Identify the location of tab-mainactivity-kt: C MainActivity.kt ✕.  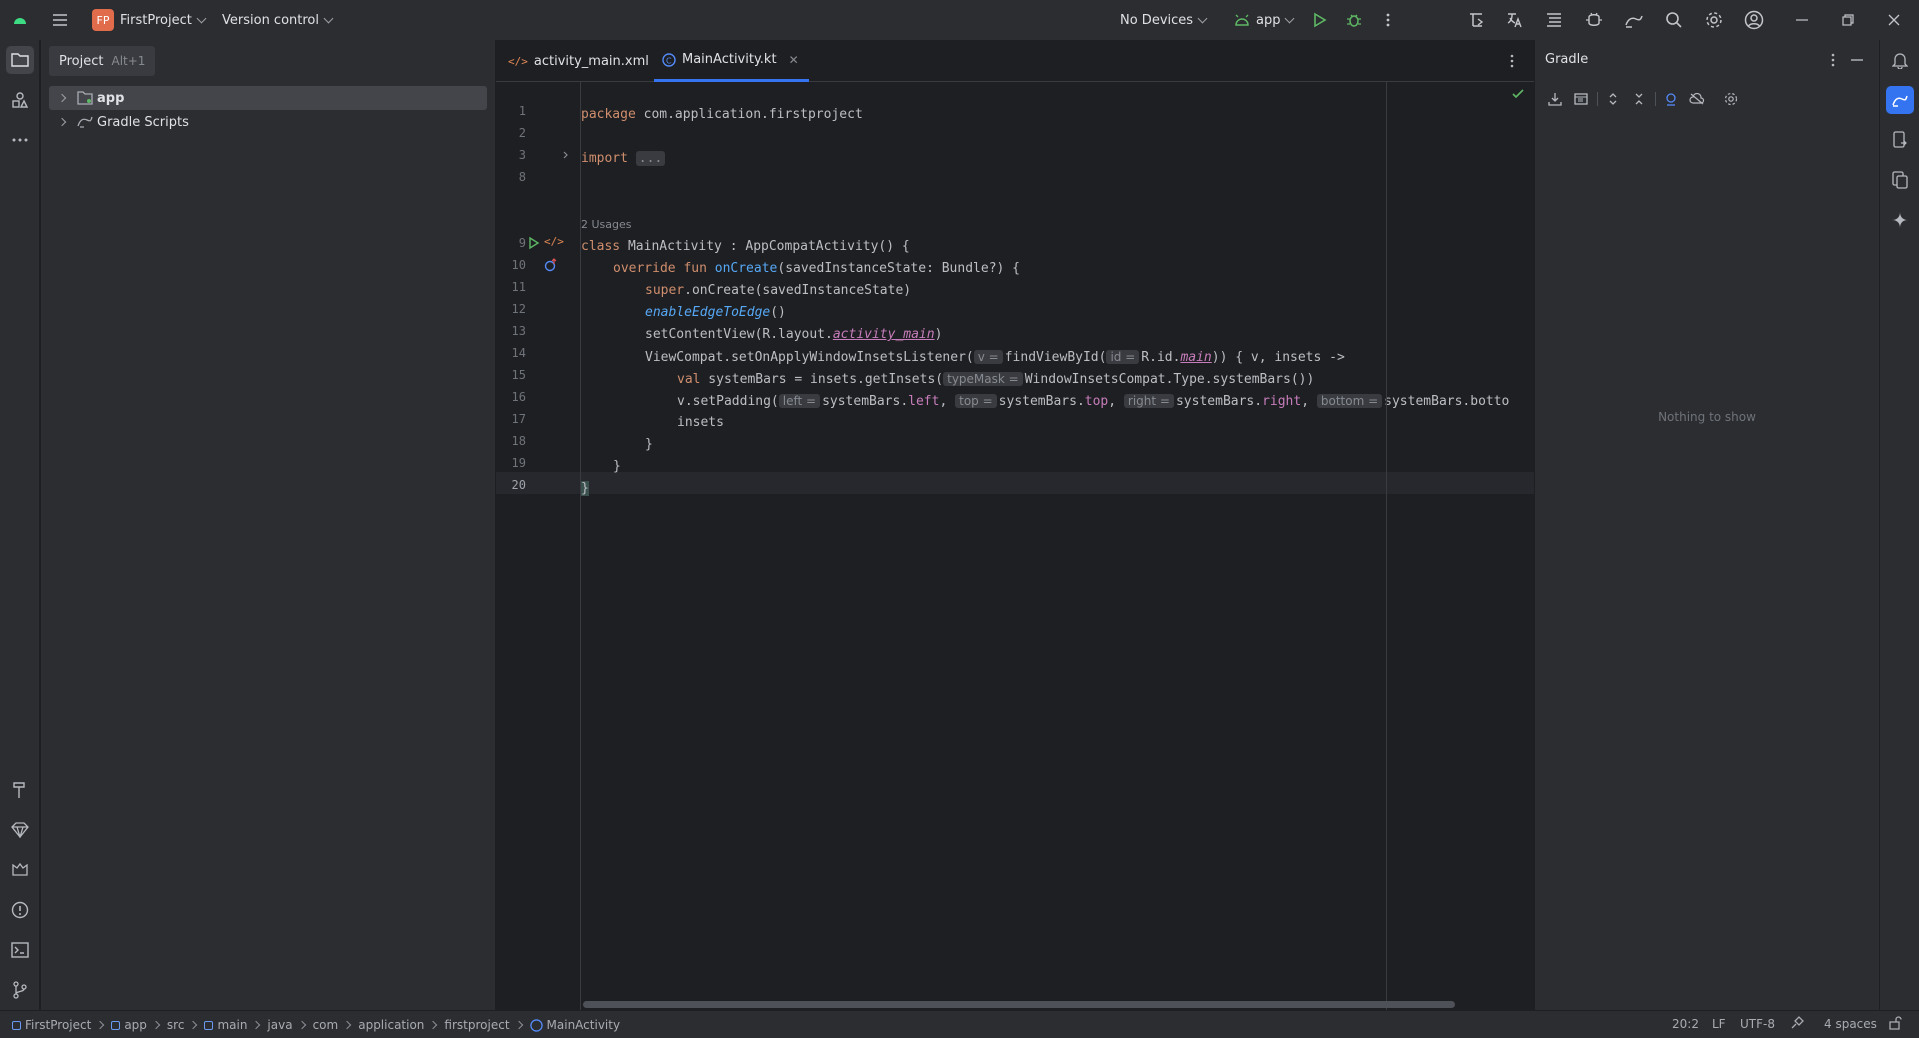
(731, 61).